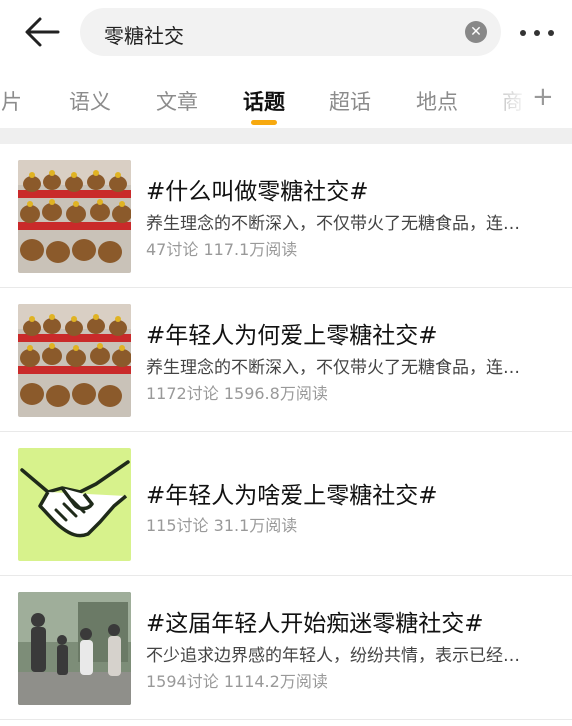 The image size is (572, 726). What do you see at coordinates (500, 96) in the screenshot?
I see `tab-fade` at bounding box center [500, 96].